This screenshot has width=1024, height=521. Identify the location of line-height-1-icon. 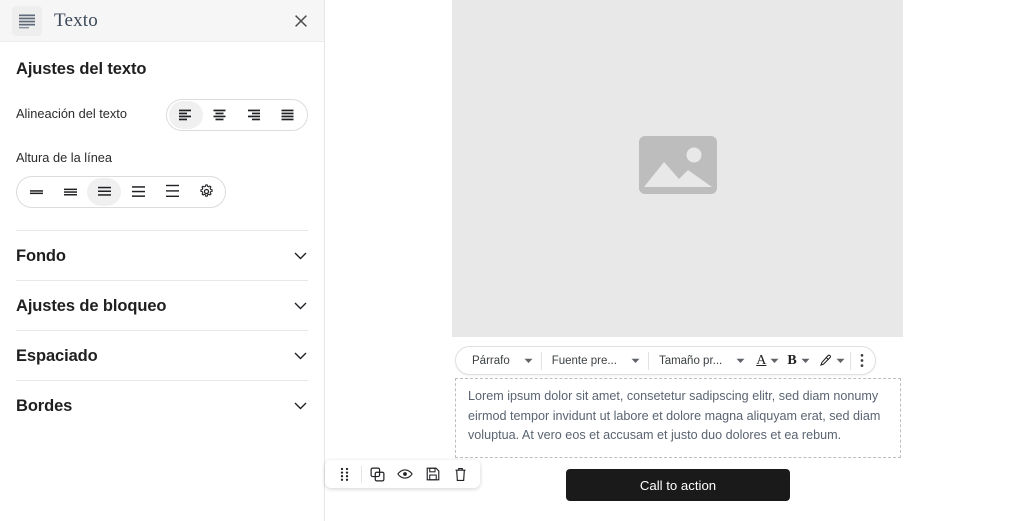
(36, 192).